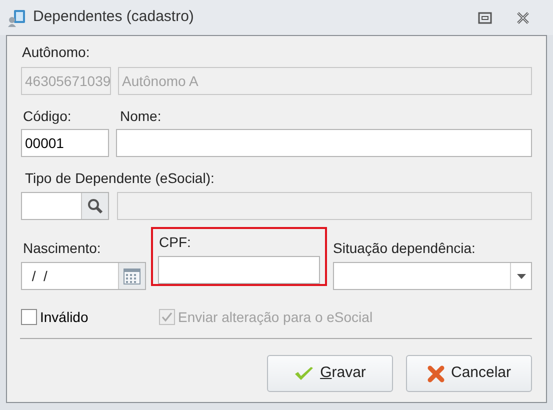  What do you see at coordinates (469, 373) in the screenshot?
I see `cancel-button: Cancelar` at bounding box center [469, 373].